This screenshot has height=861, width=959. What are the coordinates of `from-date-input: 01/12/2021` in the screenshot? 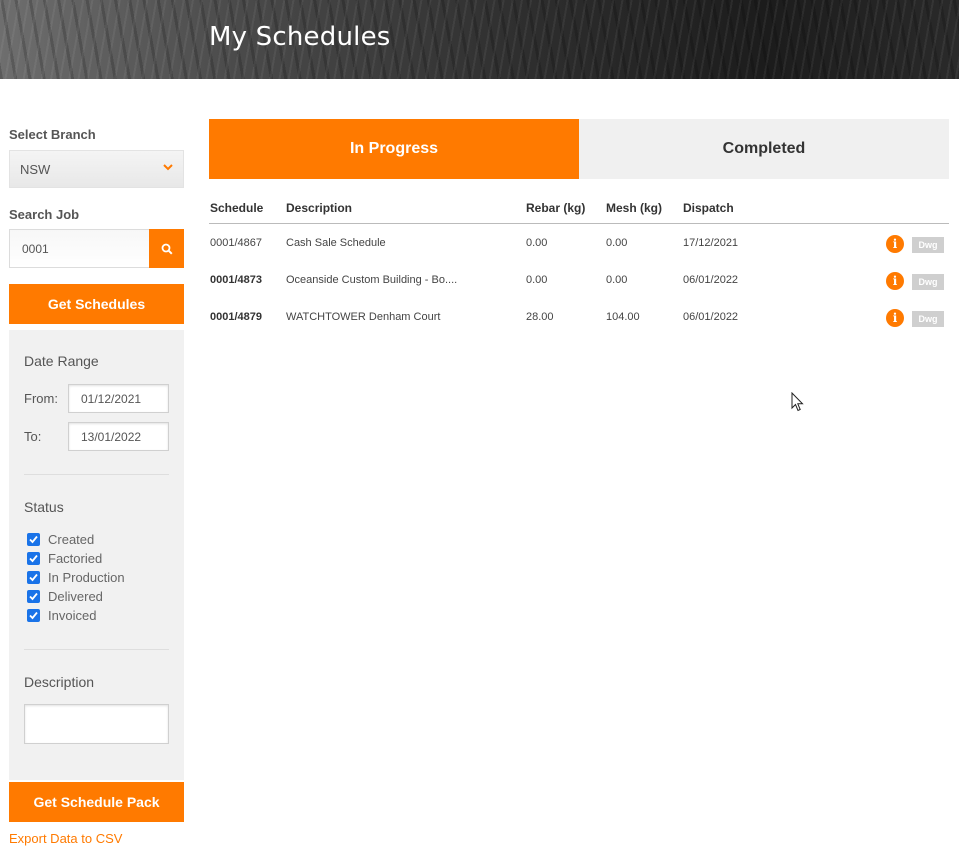 It's located at (118, 398).